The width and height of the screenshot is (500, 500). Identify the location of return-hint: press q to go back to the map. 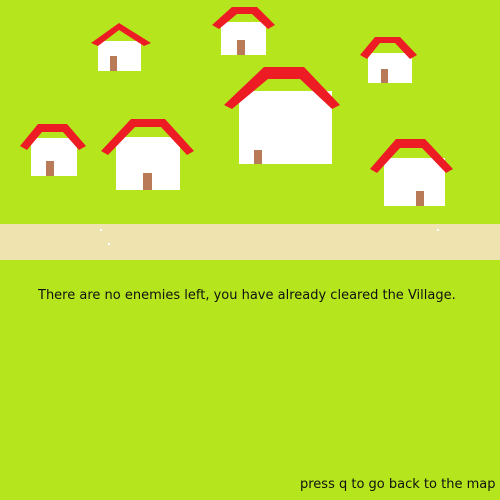
(398, 484).